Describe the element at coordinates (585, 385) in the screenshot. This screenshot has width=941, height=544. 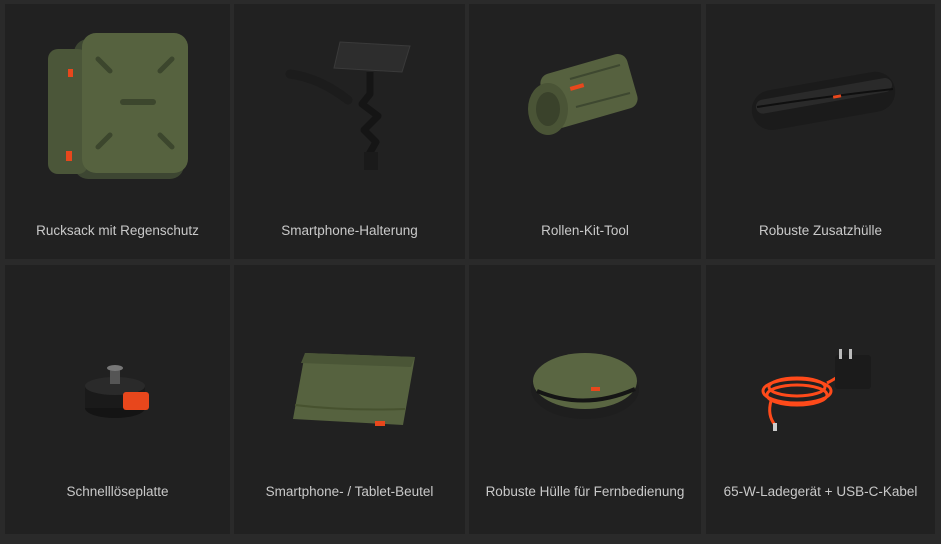
I see `remote-case-icon` at that location.